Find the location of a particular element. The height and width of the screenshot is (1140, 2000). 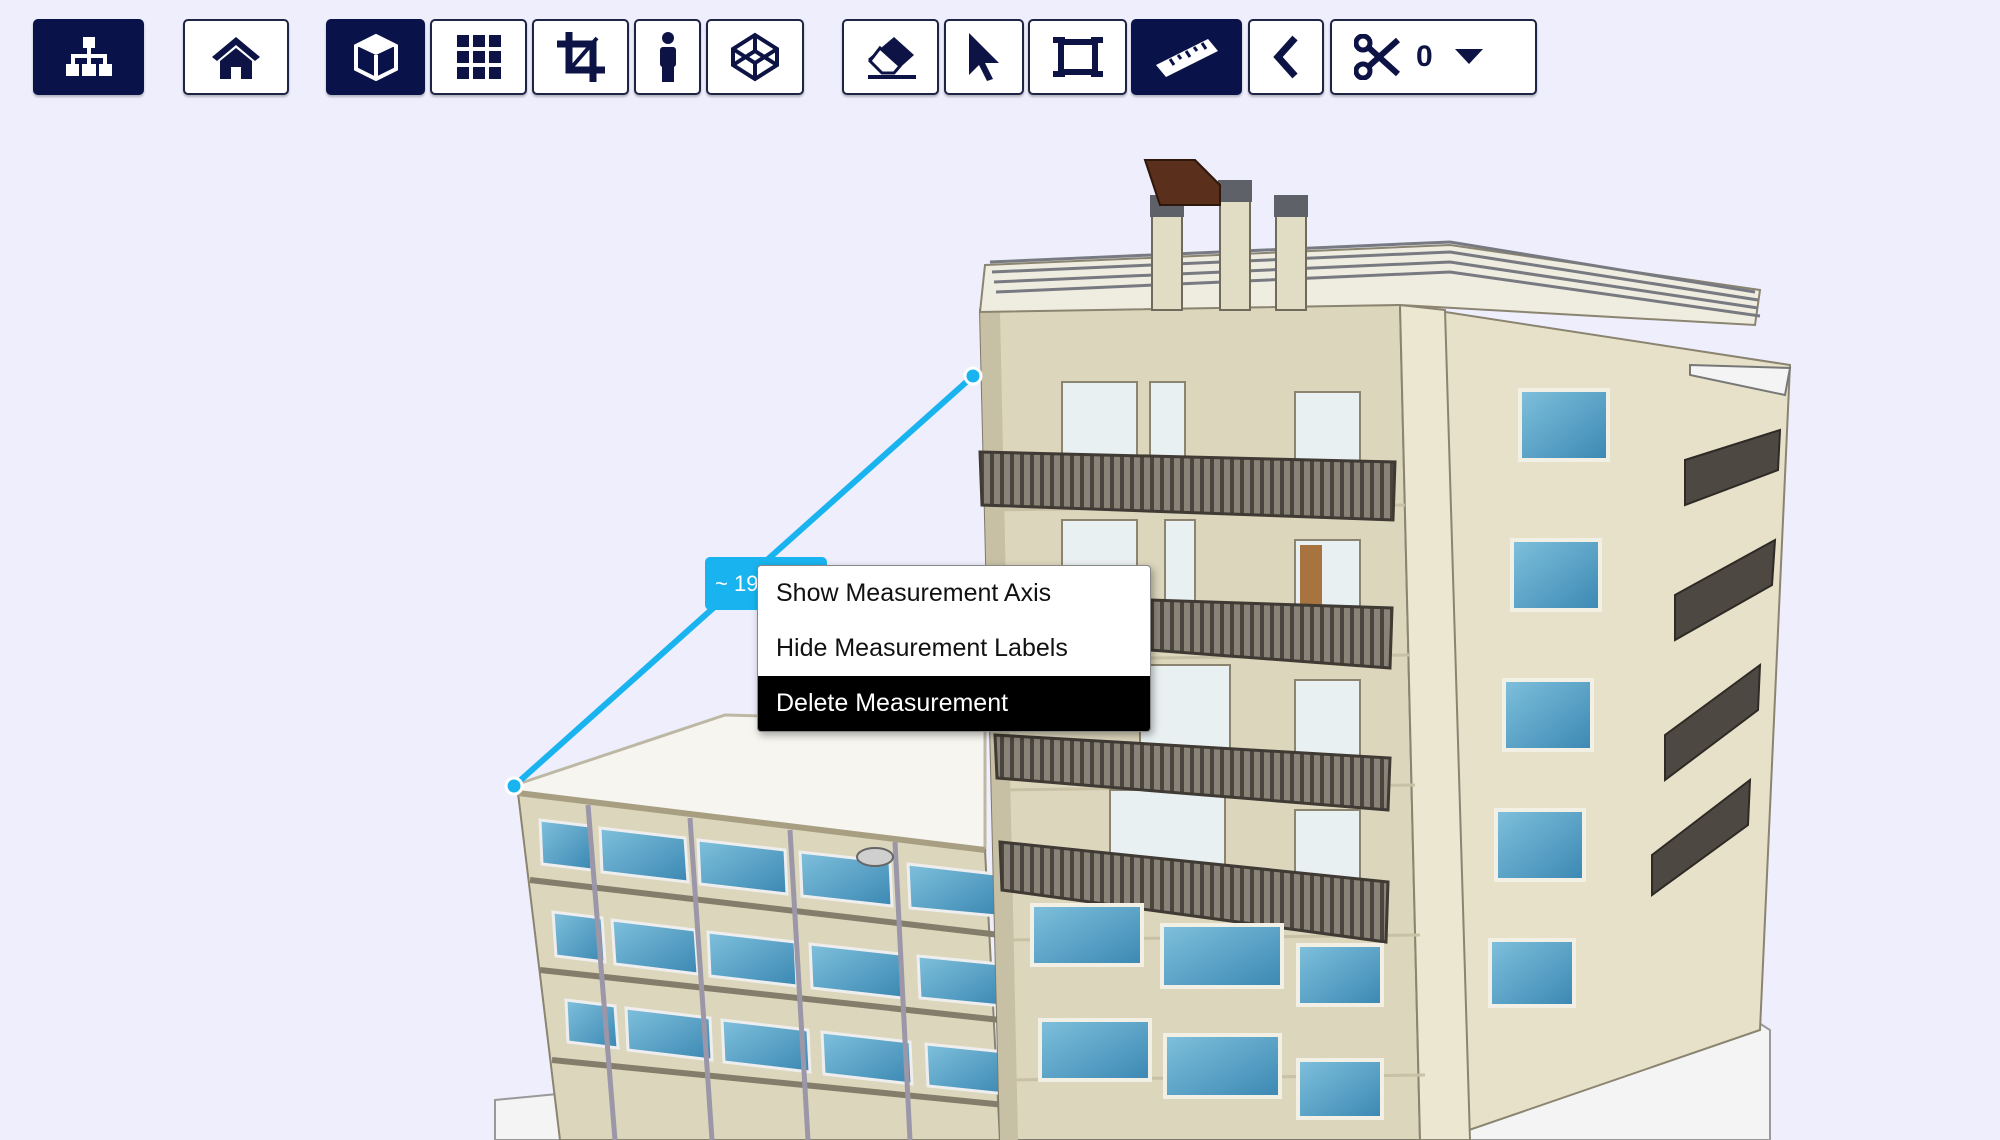

crop-icon is located at coordinates (580, 57).